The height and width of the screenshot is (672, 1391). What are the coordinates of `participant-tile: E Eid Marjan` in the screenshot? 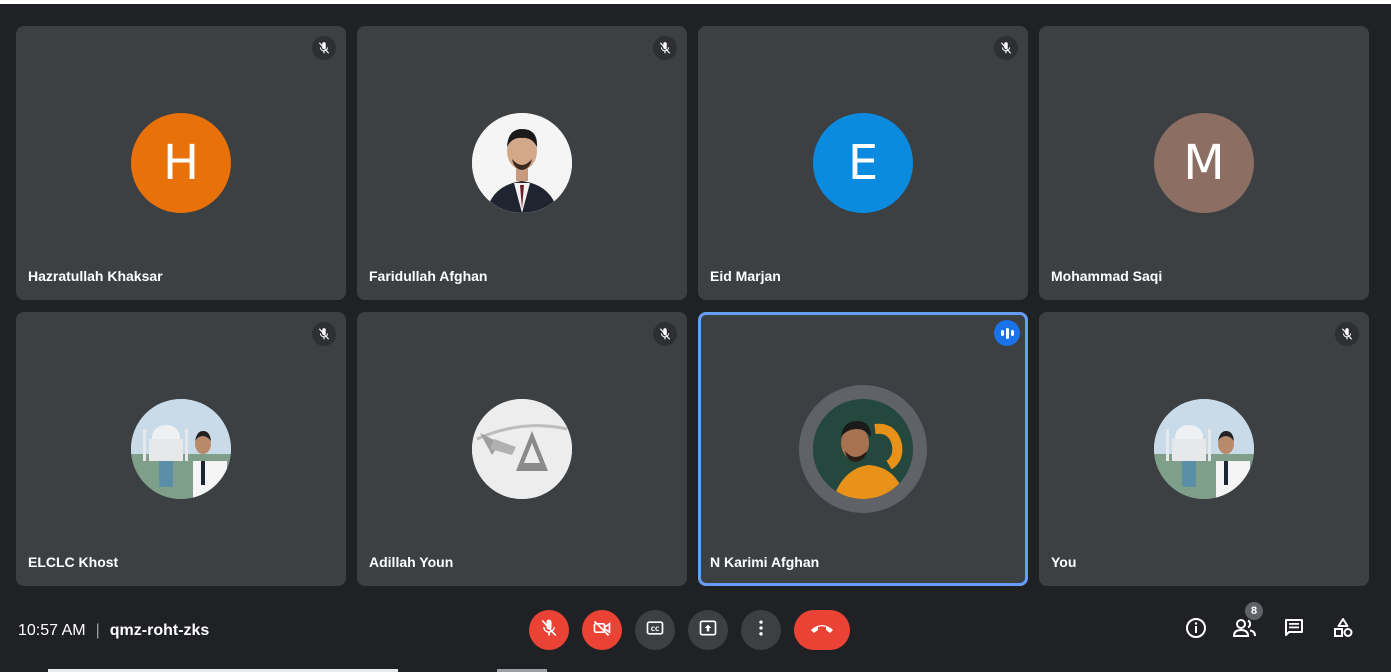 It's located at (863, 163).